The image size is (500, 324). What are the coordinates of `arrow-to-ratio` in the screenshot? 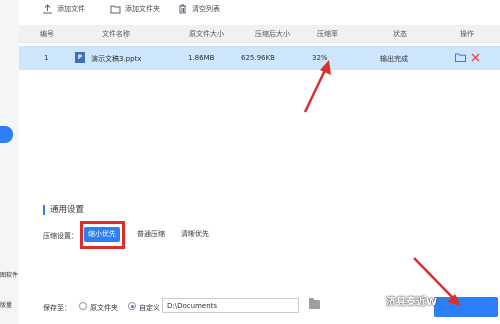 It's located at (317, 86).